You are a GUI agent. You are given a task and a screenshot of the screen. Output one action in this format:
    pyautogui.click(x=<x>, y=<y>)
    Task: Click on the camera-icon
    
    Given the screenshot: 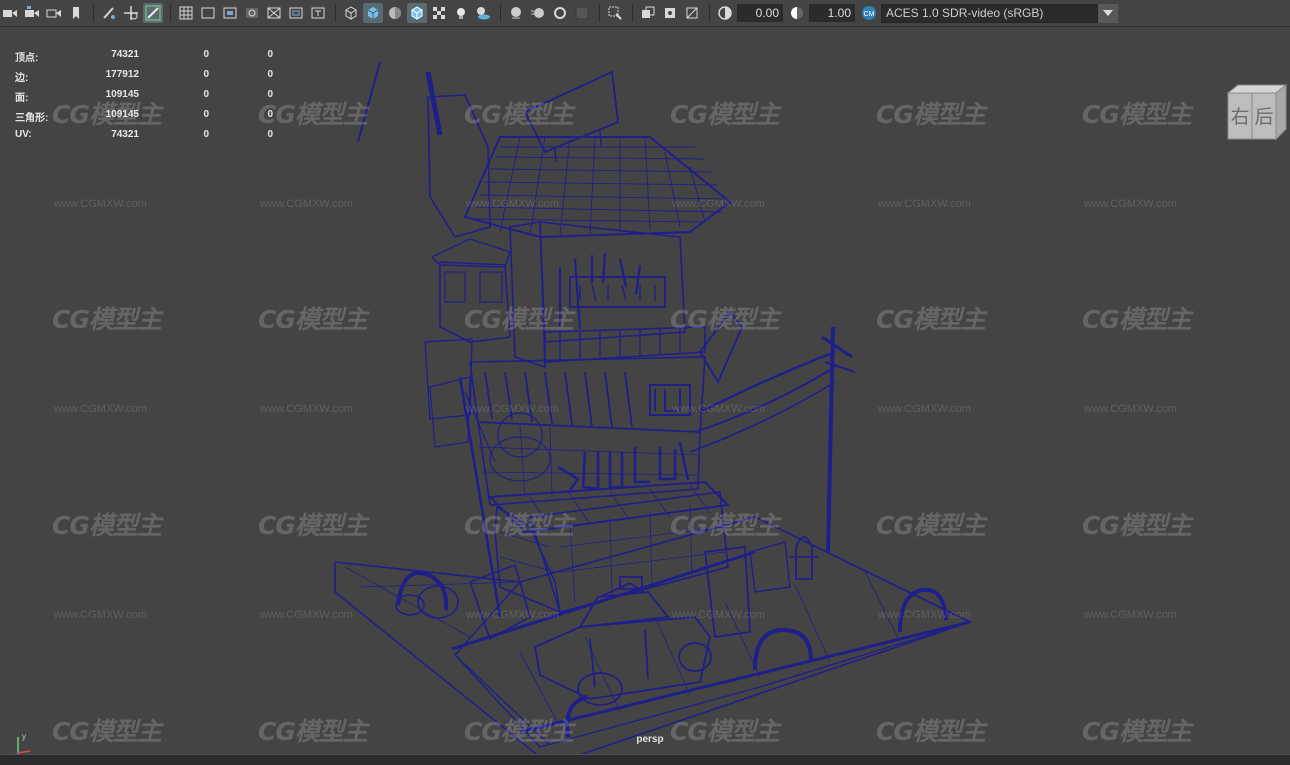 What is the action you would take?
    pyautogui.click(x=10, y=13)
    